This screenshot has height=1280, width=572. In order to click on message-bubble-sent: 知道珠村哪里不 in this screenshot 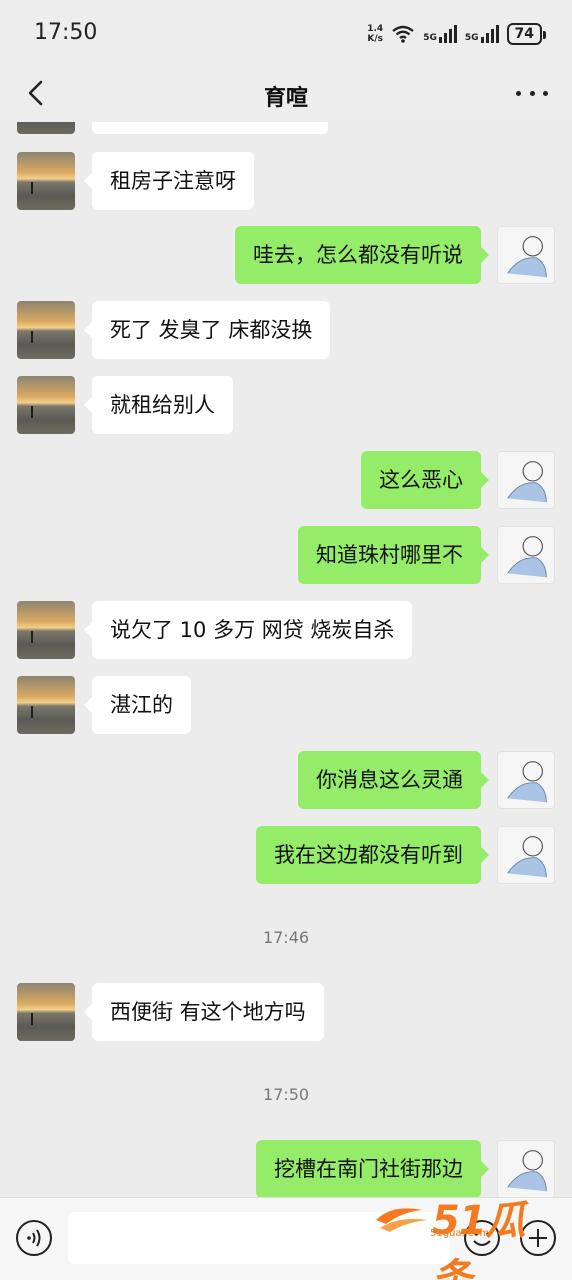, I will do `click(393, 555)`.